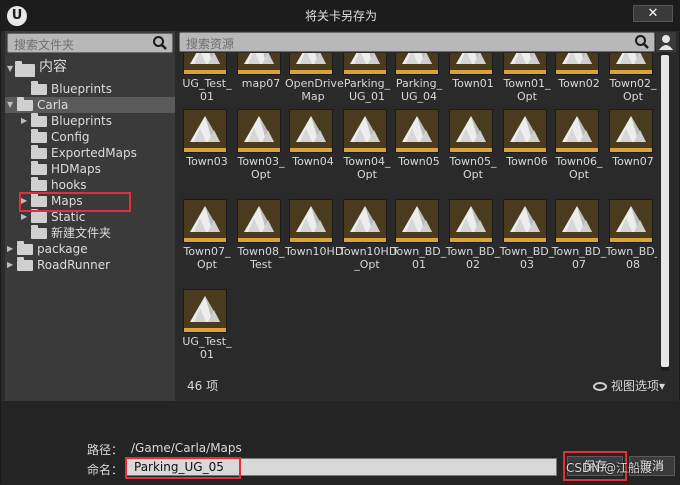 Image resolution: width=680 pixels, height=485 pixels. What do you see at coordinates (204, 153) in the screenshot?
I see `asset-tile: Town03` at bounding box center [204, 153].